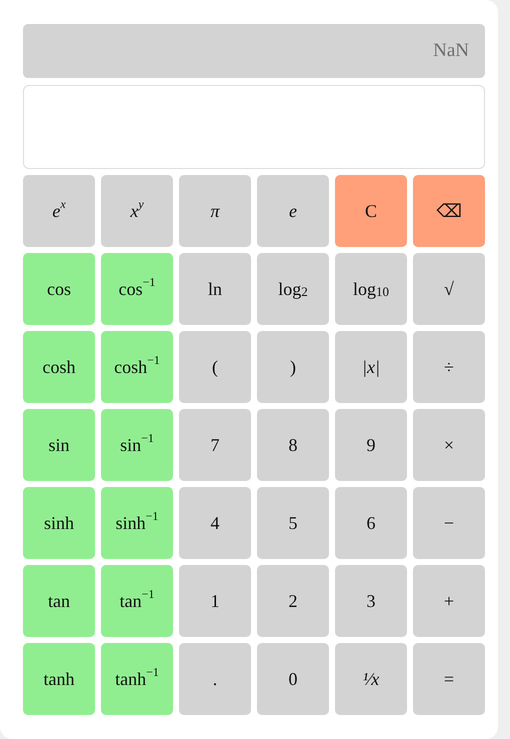 The width and height of the screenshot is (510, 739). What do you see at coordinates (215, 679) in the screenshot?
I see `calculator-key: .` at bounding box center [215, 679].